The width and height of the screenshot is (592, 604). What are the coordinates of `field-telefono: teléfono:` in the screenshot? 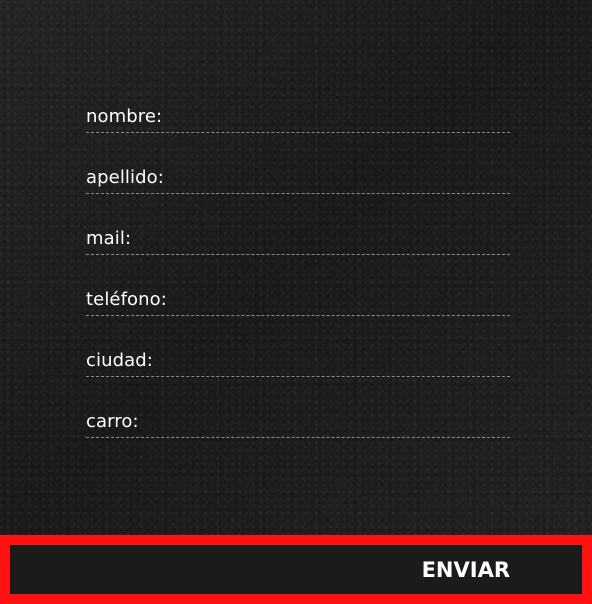 It's located at (298, 316).